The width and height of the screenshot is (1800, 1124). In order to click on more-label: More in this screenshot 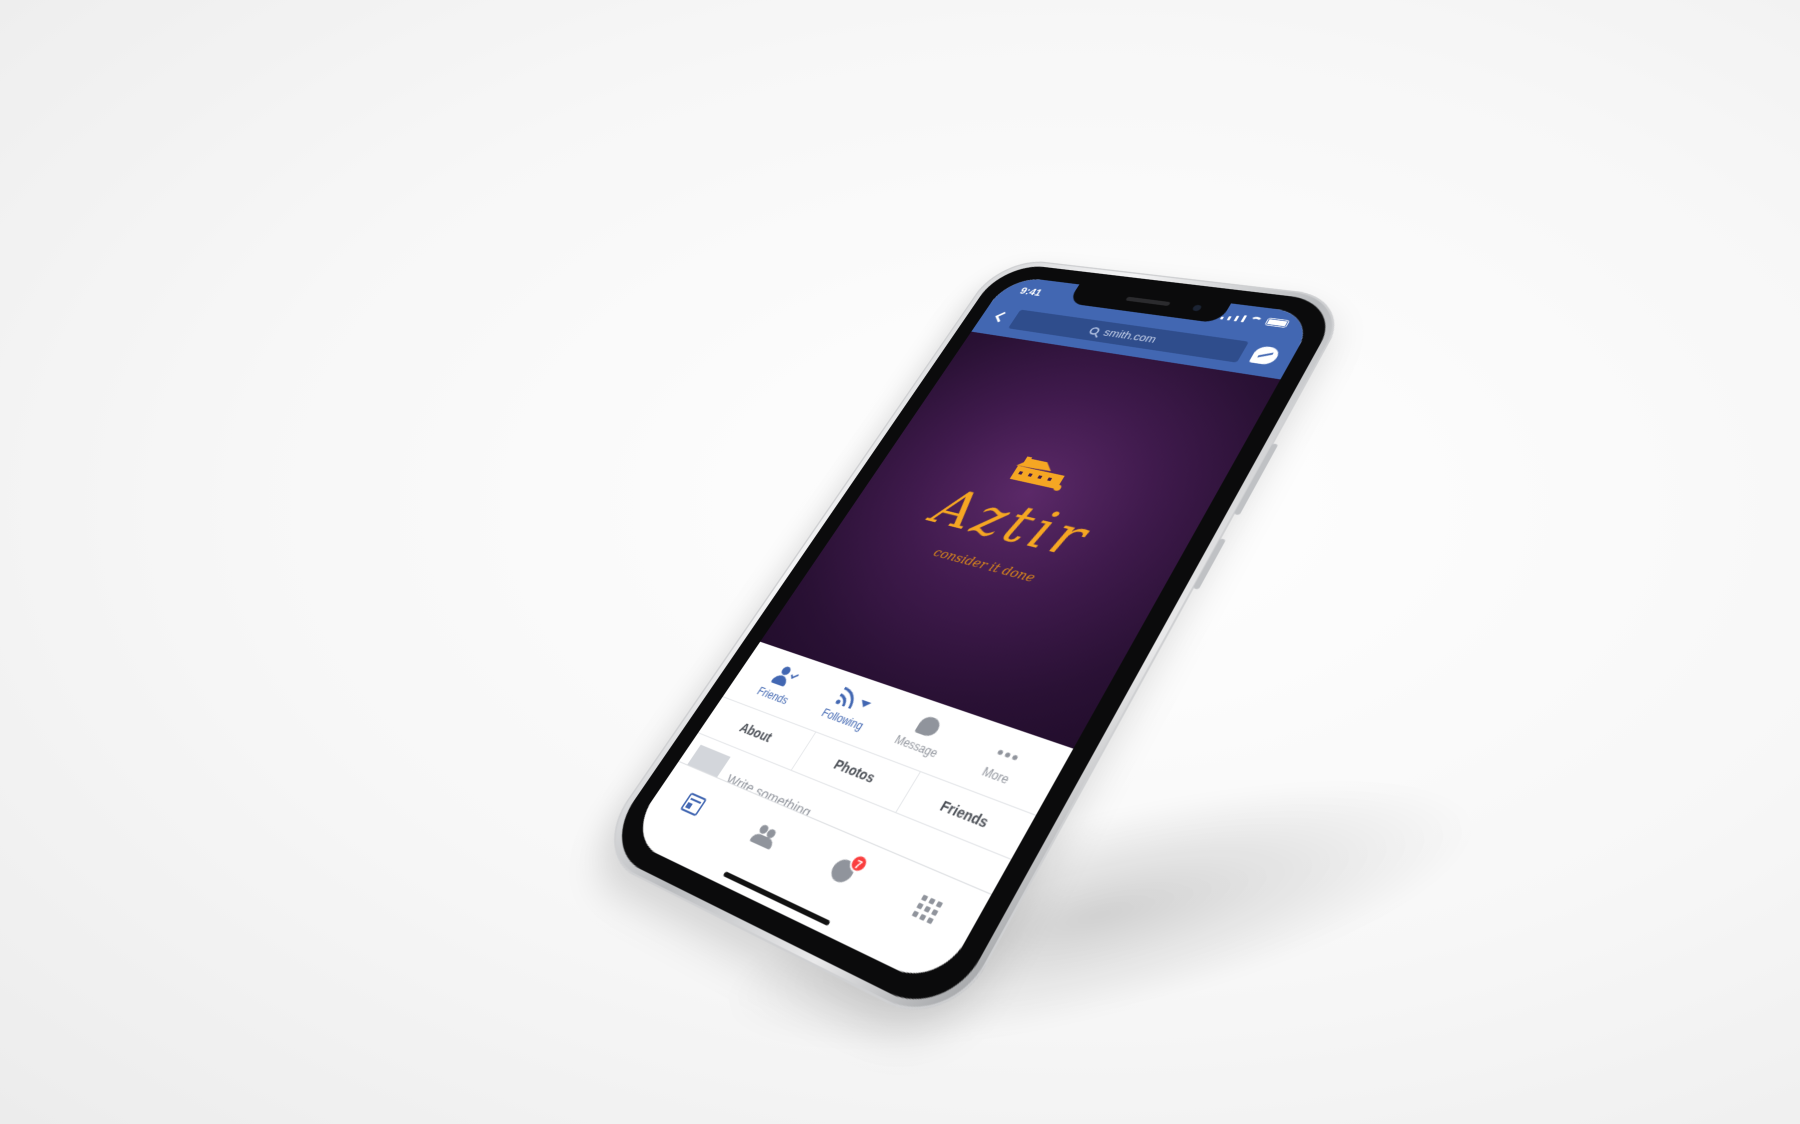, I will do `click(995, 775)`.